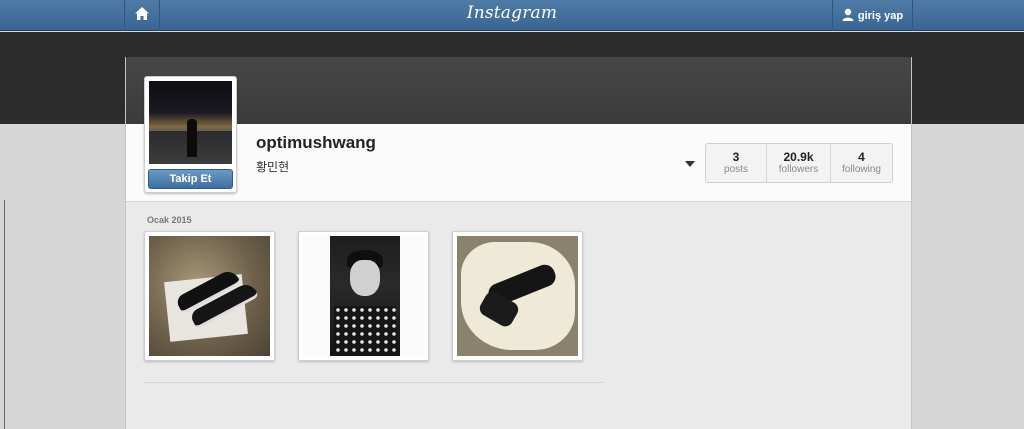  What do you see at coordinates (190, 179) in the screenshot?
I see `follow-button: Takip Et` at bounding box center [190, 179].